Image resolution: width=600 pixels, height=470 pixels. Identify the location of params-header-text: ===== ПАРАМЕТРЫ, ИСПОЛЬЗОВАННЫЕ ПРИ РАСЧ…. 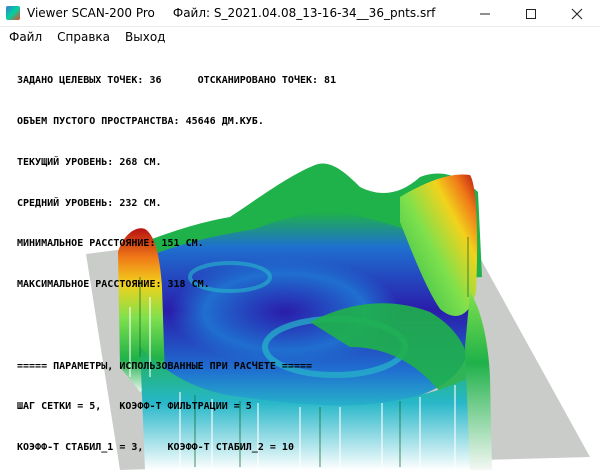
(165, 366).